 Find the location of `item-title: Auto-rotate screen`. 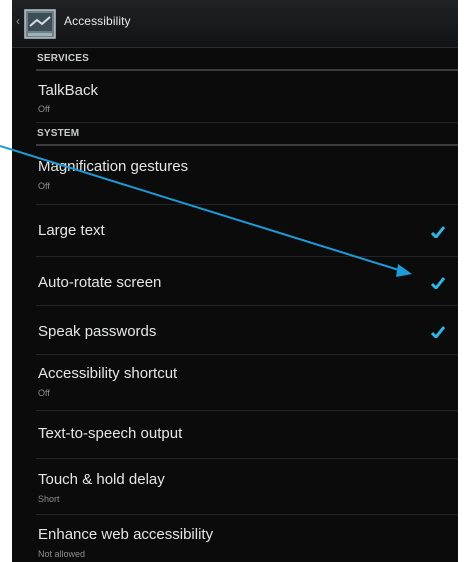

item-title: Auto-rotate screen is located at coordinates (100, 282).